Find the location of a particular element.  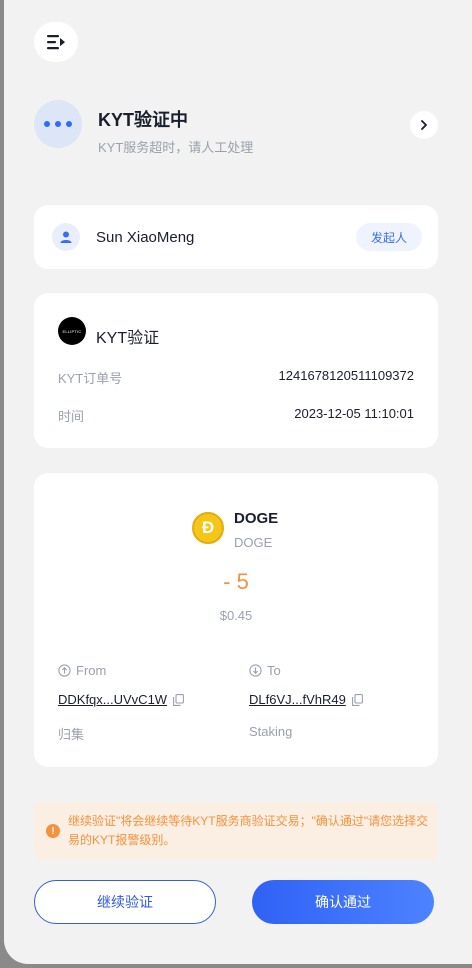

kyt-title: KYT验证 is located at coordinates (128, 338).